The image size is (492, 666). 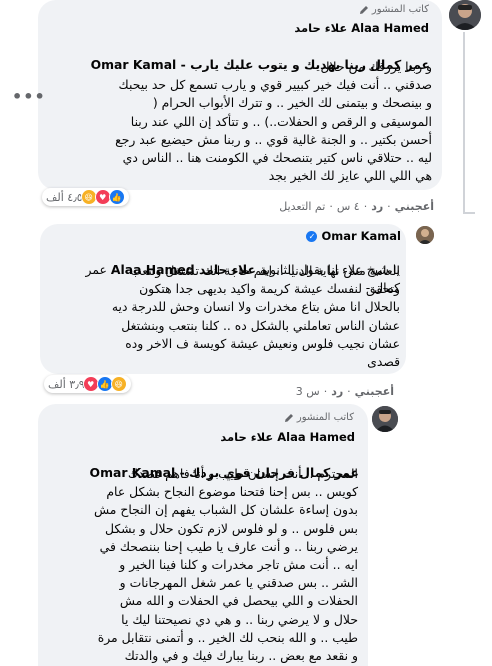 I want to click on comment-time: 3 س, so click(x=308, y=391).